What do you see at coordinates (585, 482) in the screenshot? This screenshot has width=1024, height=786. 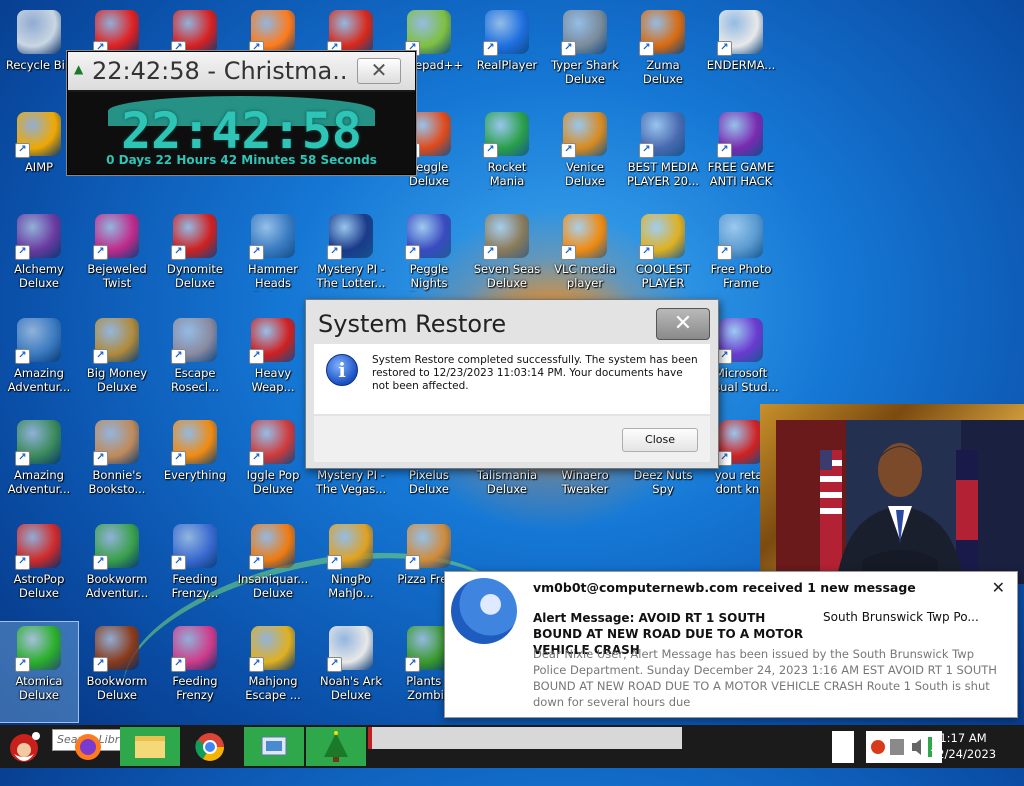 I see `desktop-icon-label: Winaero Tweaker` at bounding box center [585, 482].